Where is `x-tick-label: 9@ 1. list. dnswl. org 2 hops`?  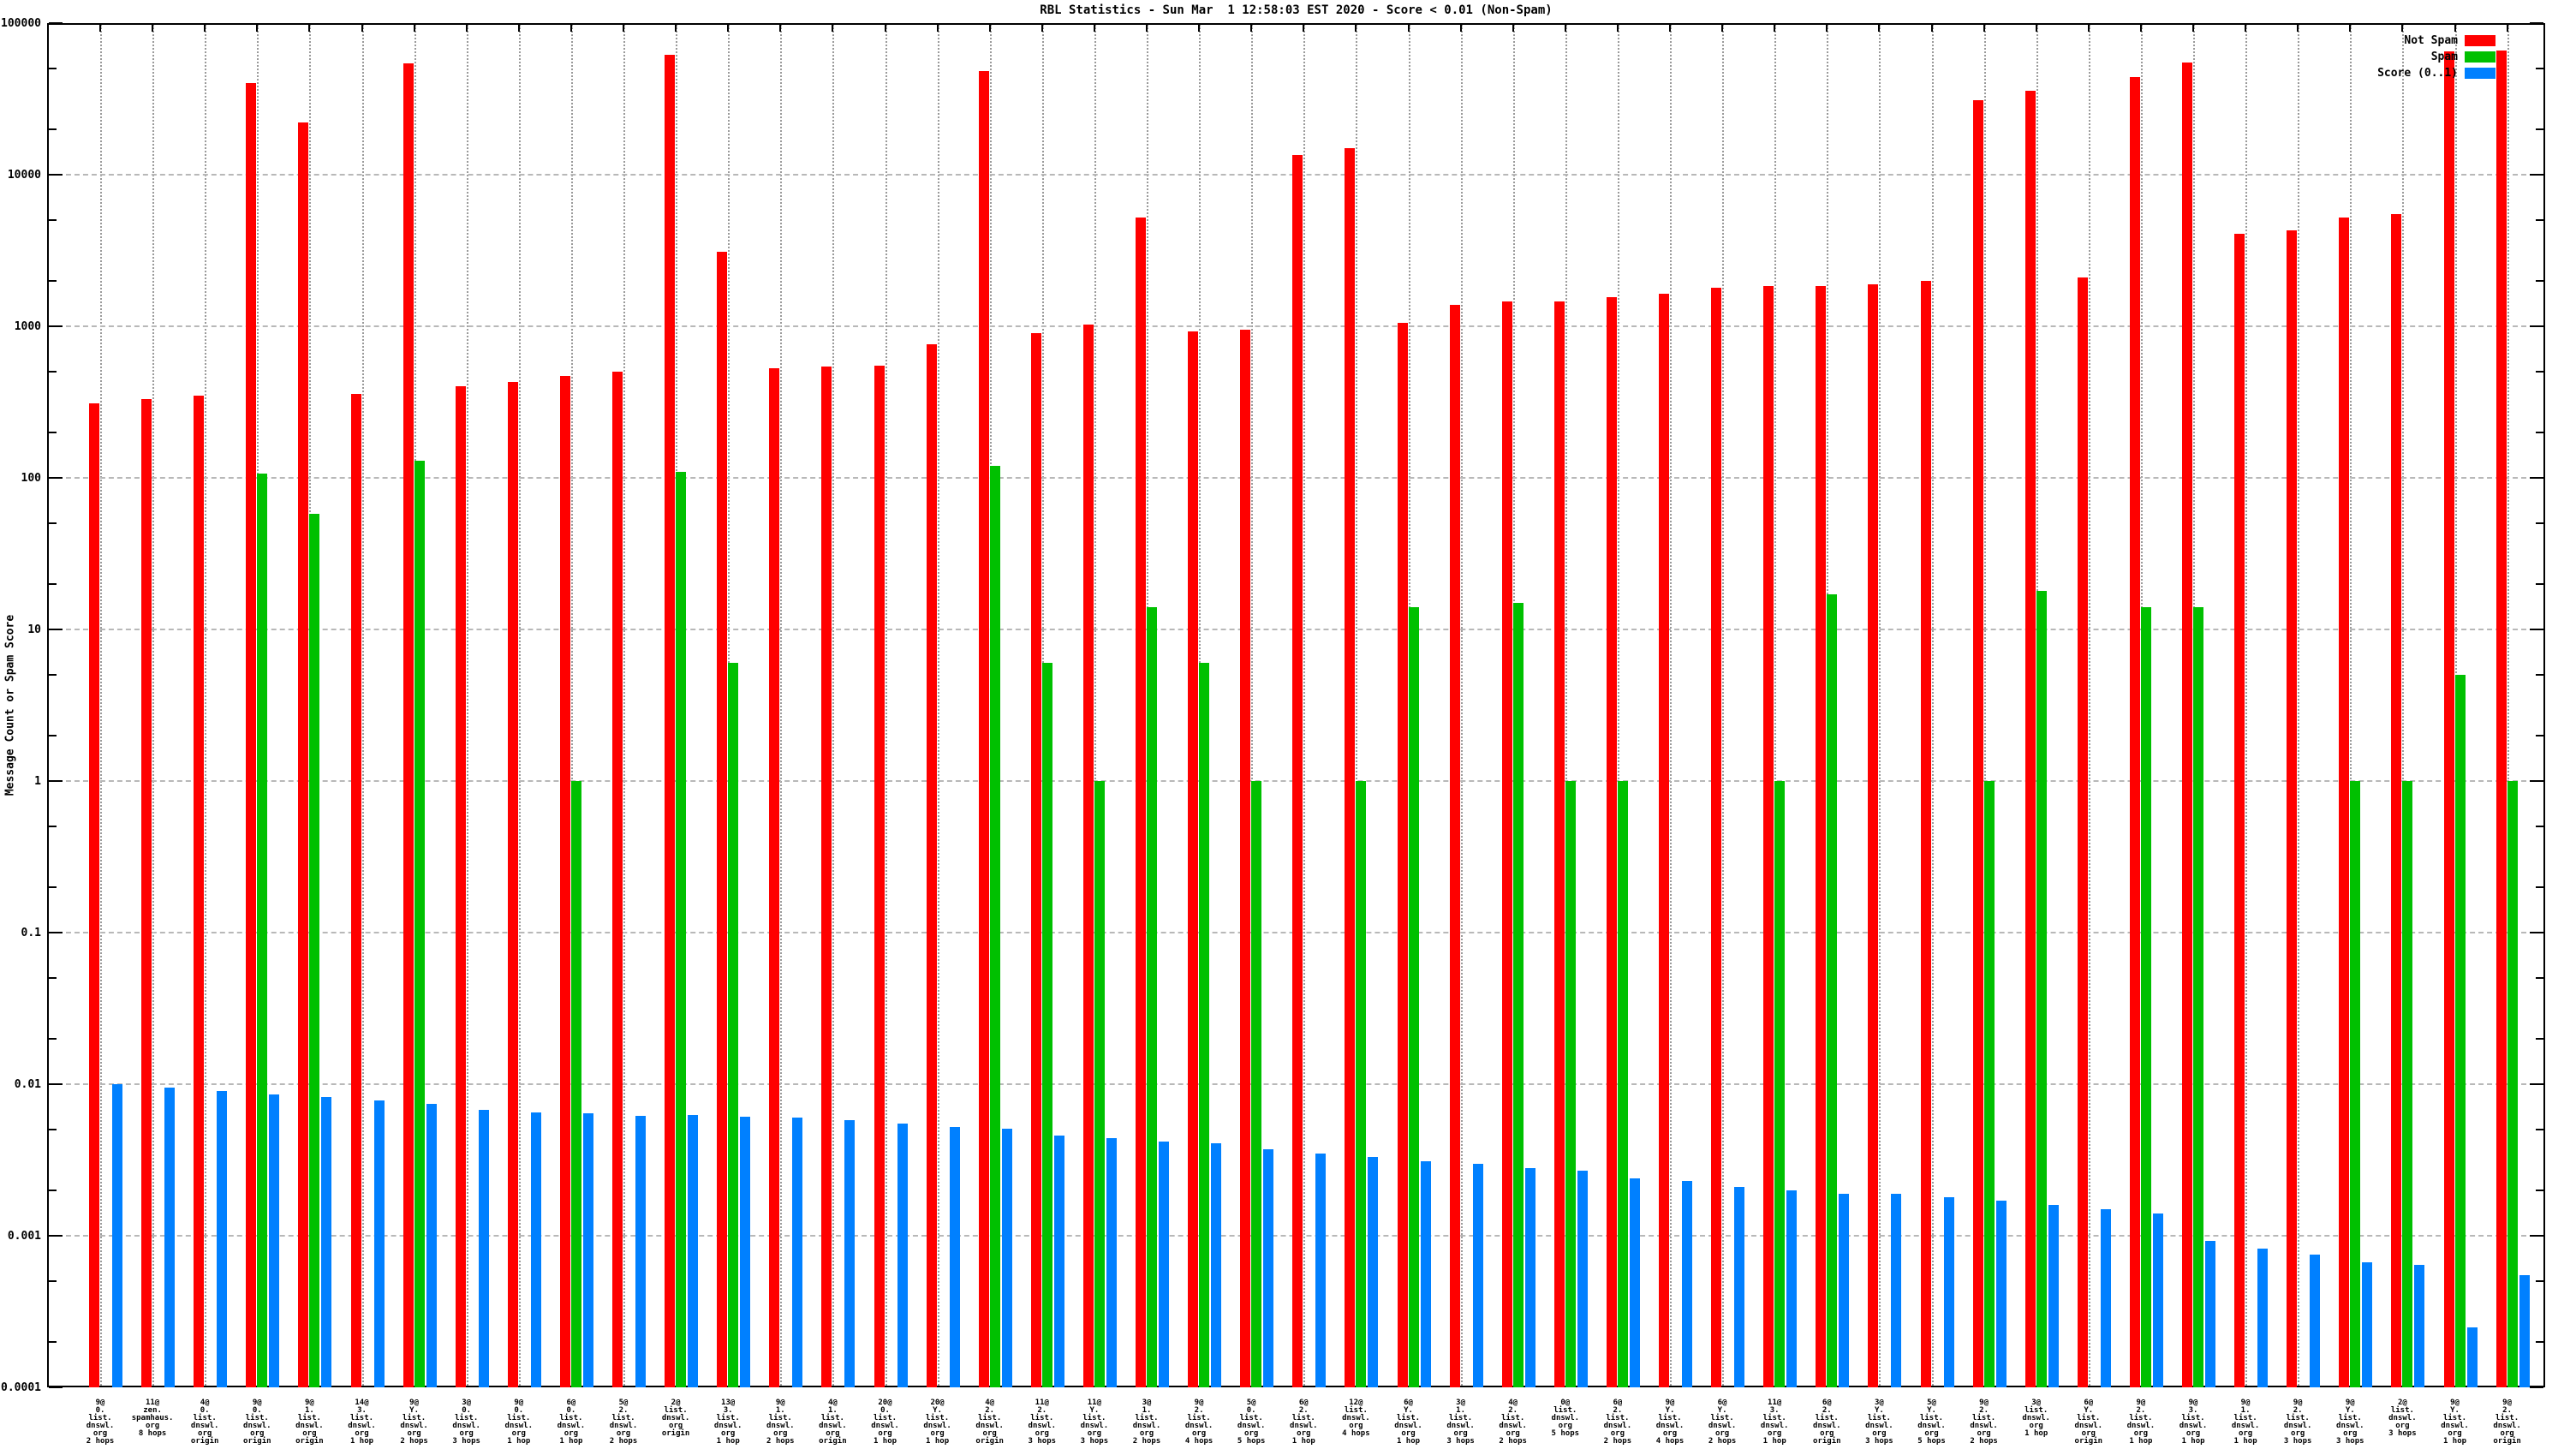 x-tick-label: 9@ 1. list. dnswl. org 2 hops is located at coordinates (781, 1422).